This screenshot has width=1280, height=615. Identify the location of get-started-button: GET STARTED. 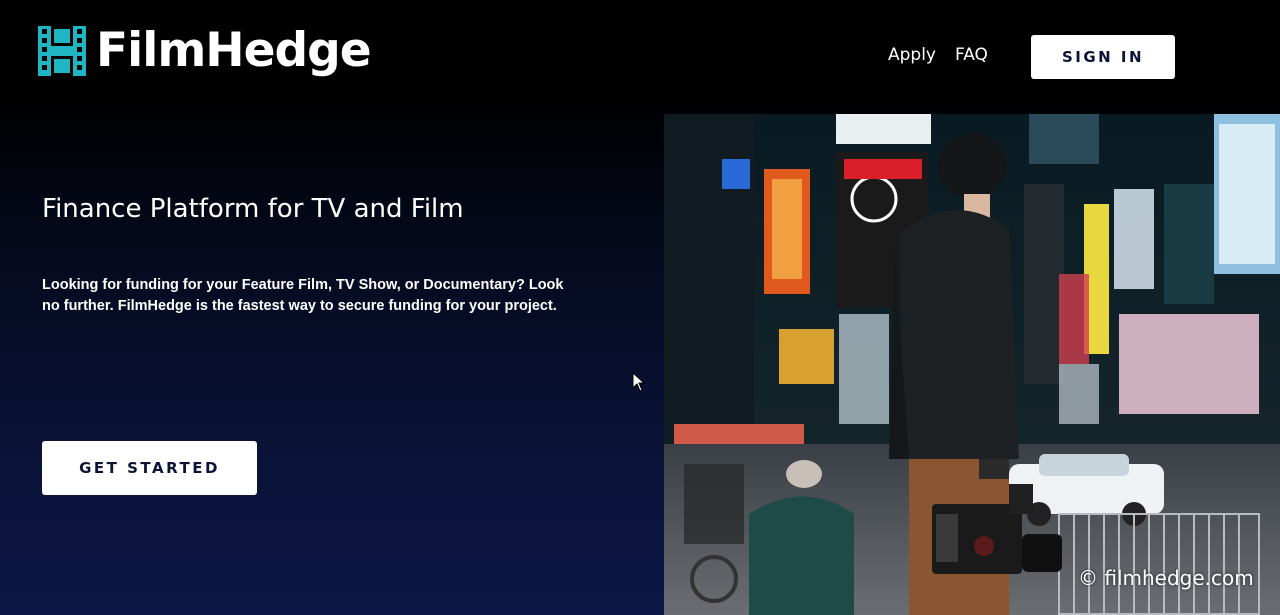
(149, 468).